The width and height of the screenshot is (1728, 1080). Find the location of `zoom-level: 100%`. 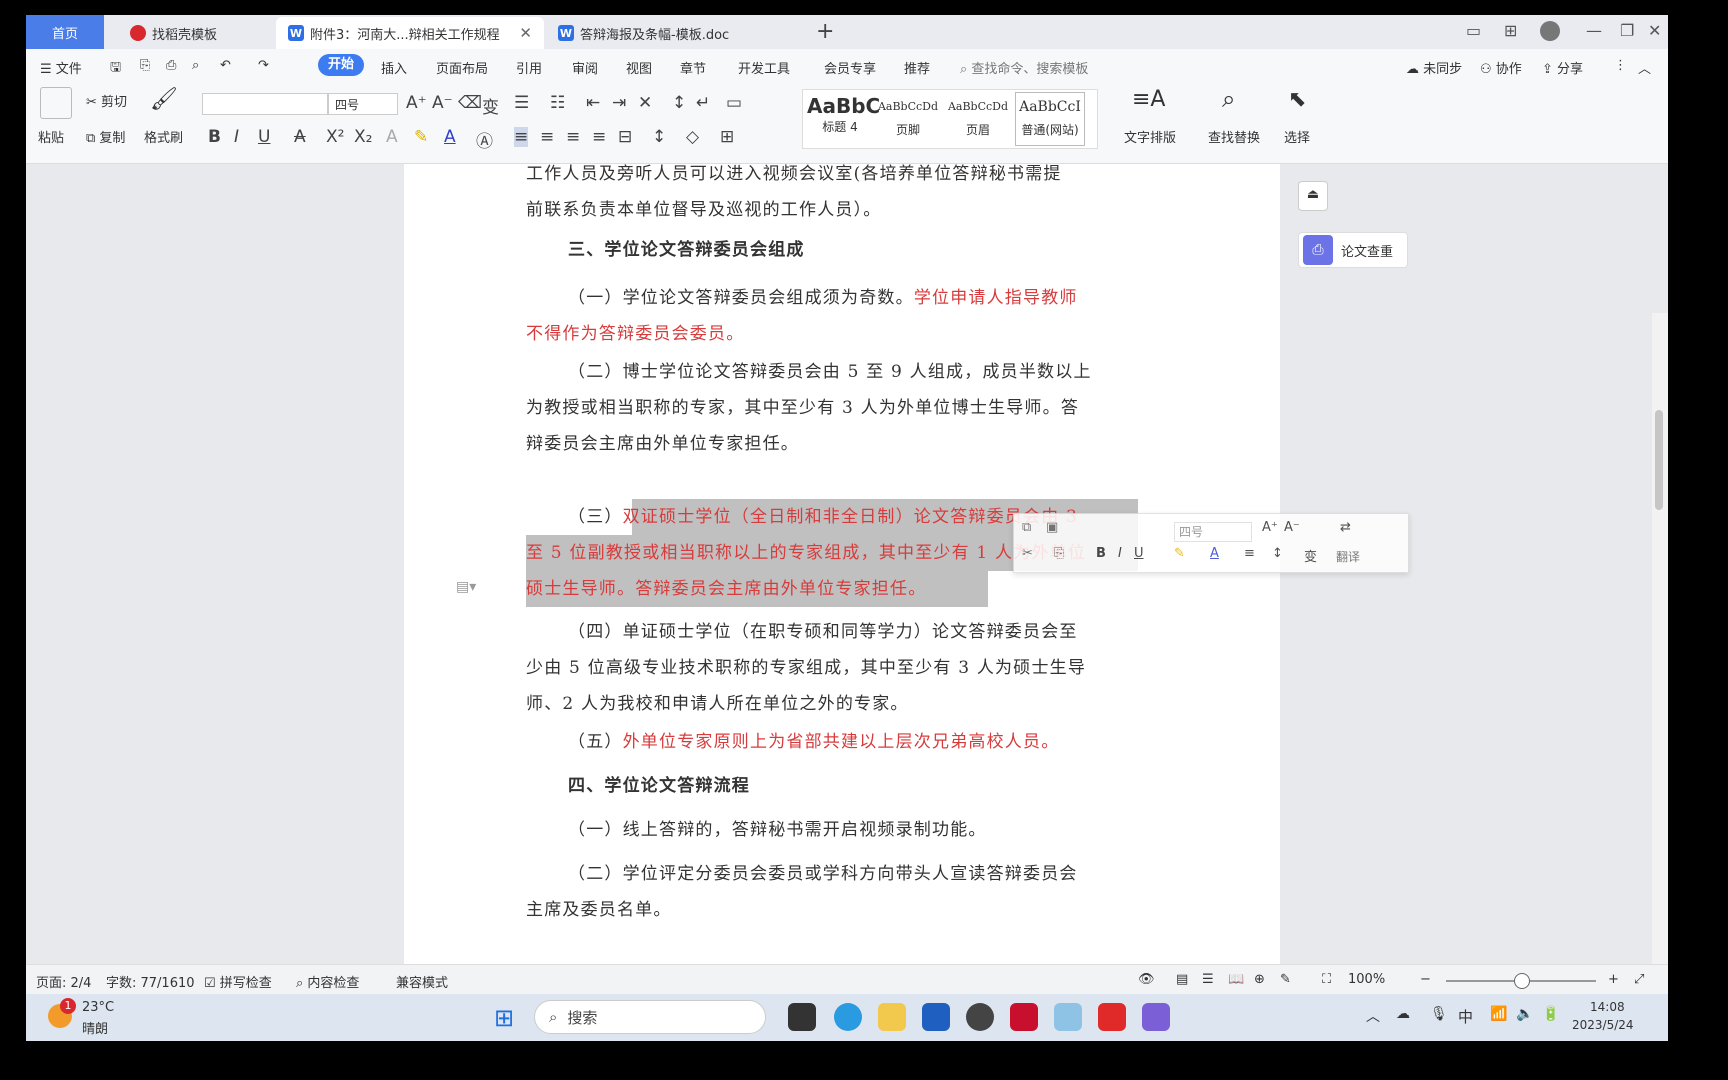

zoom-level: 100% is located at coordinates (1366, 979).